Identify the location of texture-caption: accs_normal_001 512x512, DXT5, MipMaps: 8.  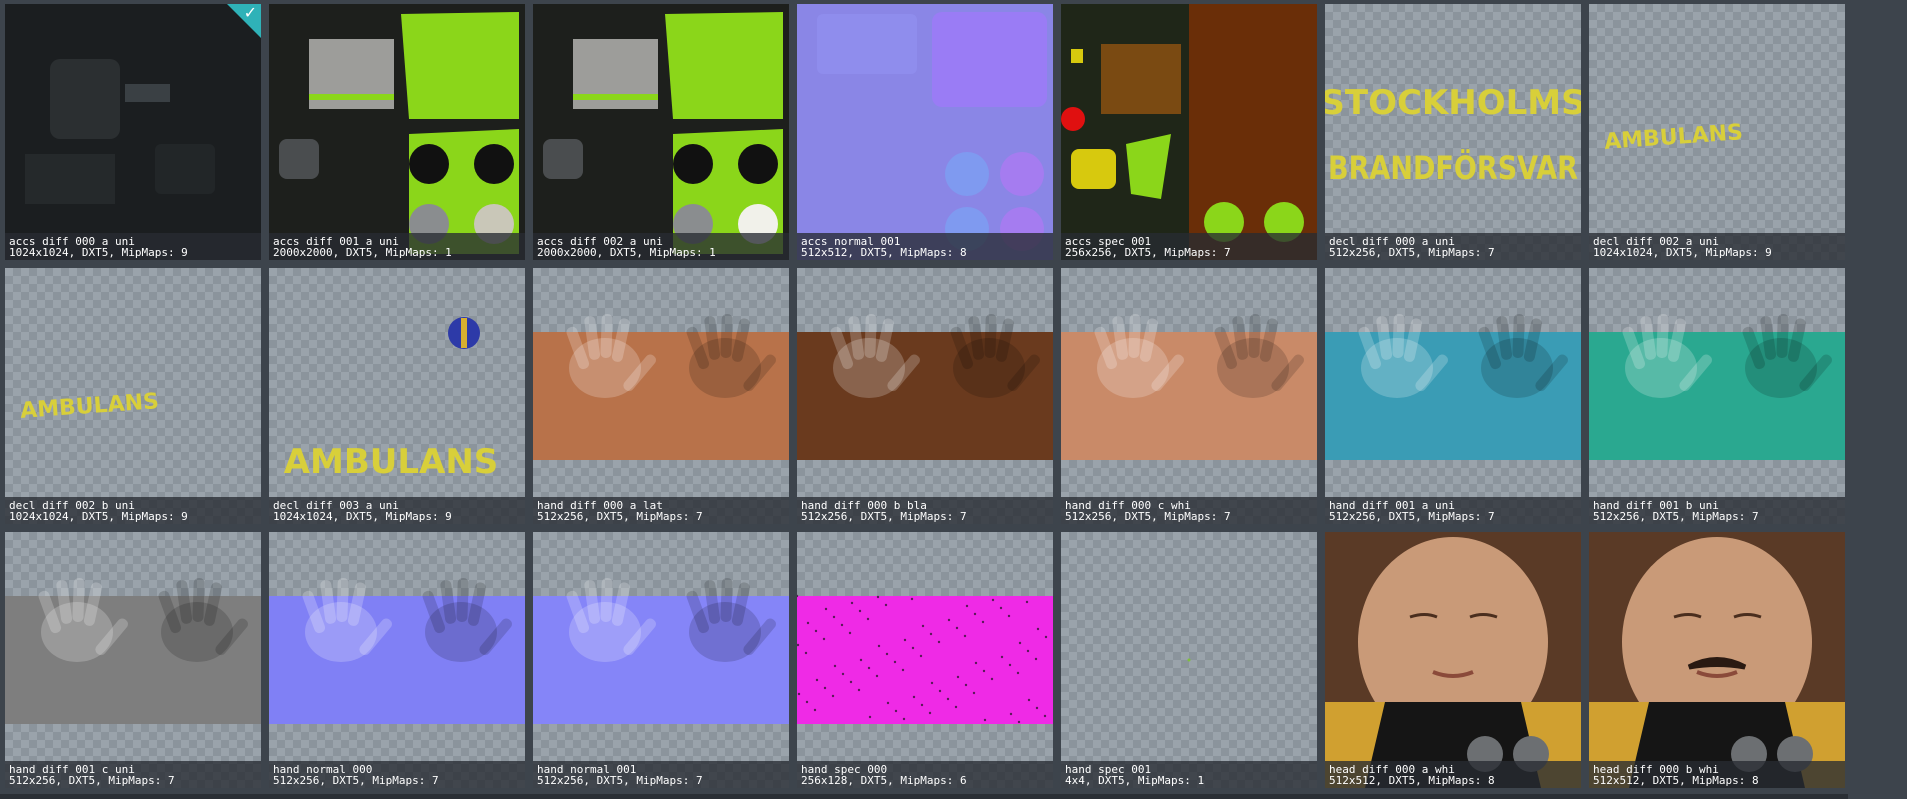
(925, 246).